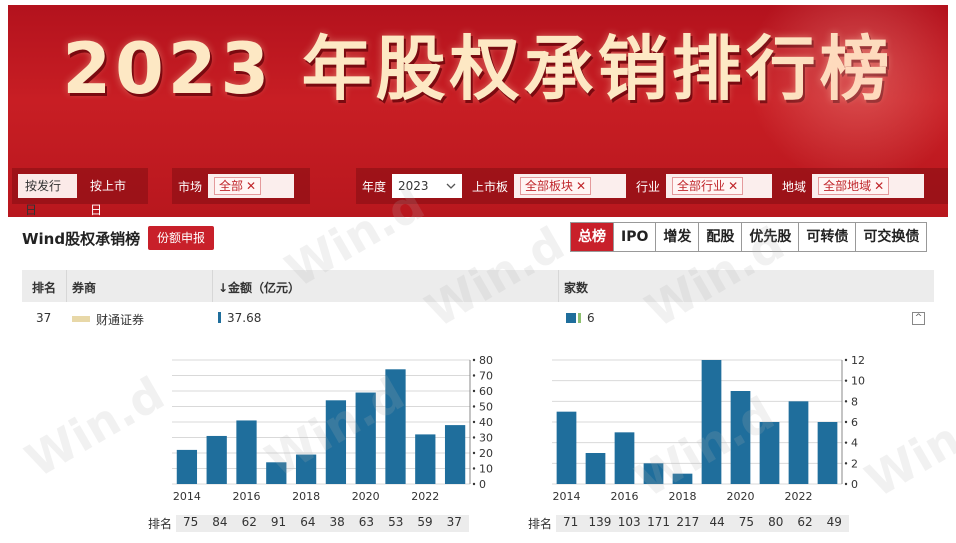 The height and width of the screenshot is (543, 956). What do you see at coordinates (308, 523) in the screenshot?
I see `rank-value: 64` at bounding box center [308, 523].